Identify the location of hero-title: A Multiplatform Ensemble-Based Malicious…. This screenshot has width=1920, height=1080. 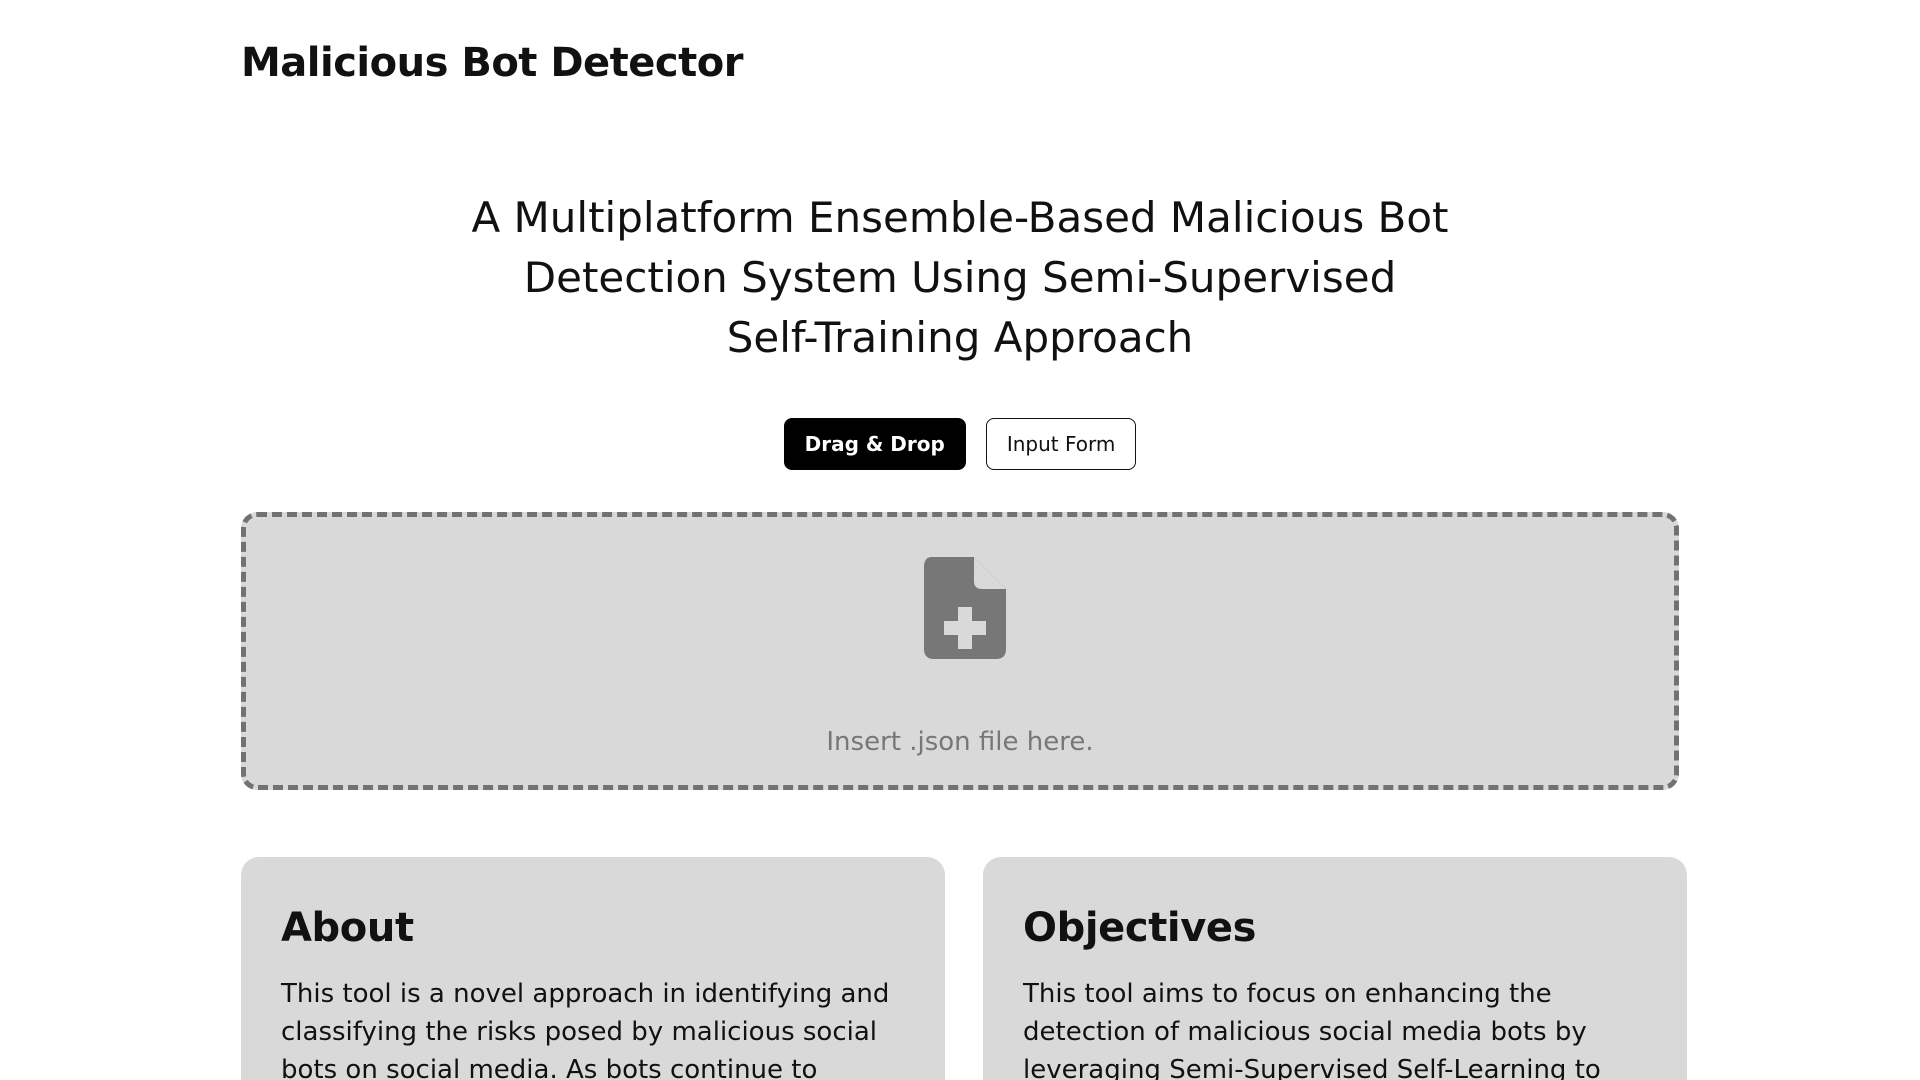
(960, 277).